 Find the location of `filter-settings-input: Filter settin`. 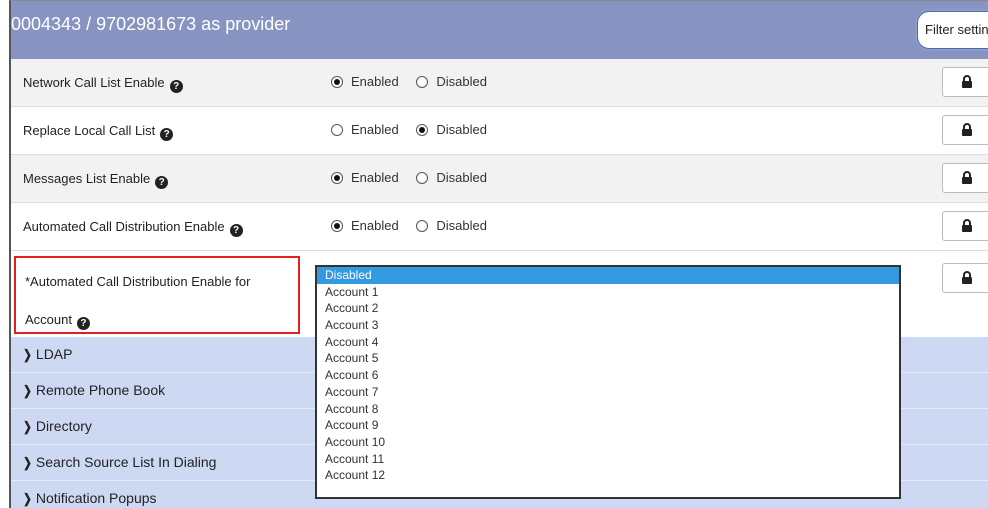

filter-settings-input: Filter settin is located at coordinates (952, 30).